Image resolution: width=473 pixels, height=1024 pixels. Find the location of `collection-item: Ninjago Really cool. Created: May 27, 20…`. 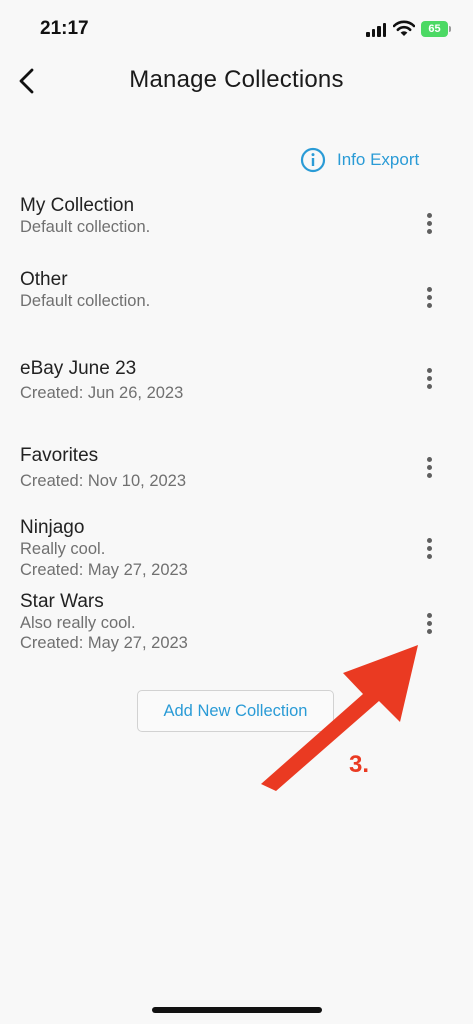

collection-item: Ninjago Really cool. Created: May 27, 20… is located at coordinates (236, 547).